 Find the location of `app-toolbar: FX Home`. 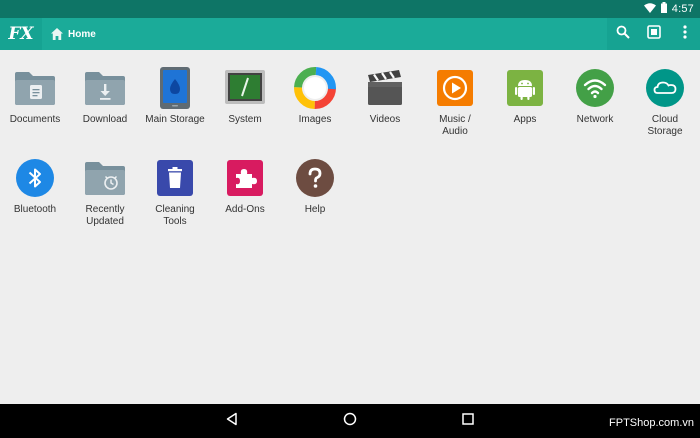

app-toolbar: FX Home is located at coordinates (350, 34).